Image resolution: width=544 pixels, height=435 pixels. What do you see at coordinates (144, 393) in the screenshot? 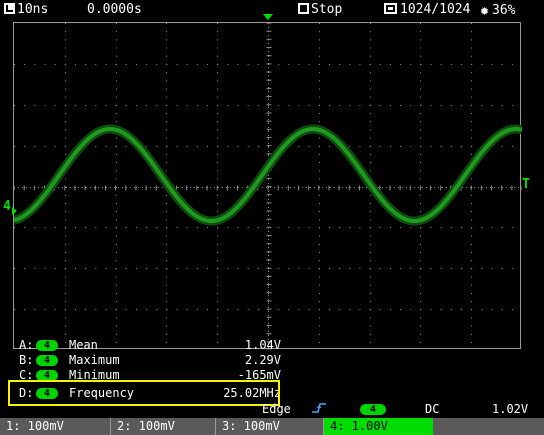
I see `frequency-highlight-box` at bounding box center [144, 393].